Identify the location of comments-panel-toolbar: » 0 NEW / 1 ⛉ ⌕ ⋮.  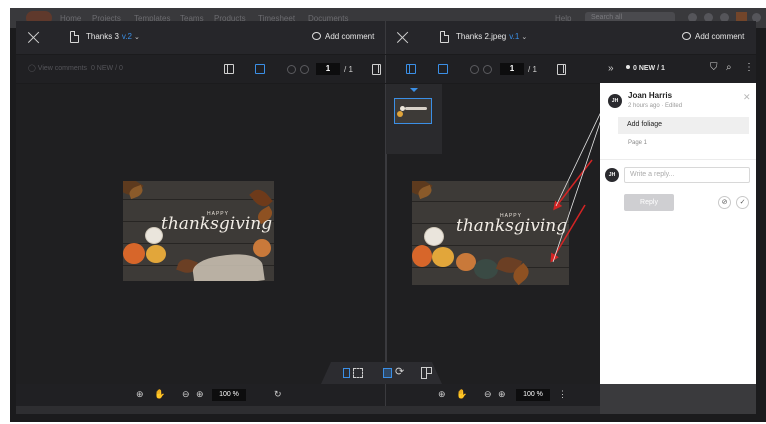
(678, 69).